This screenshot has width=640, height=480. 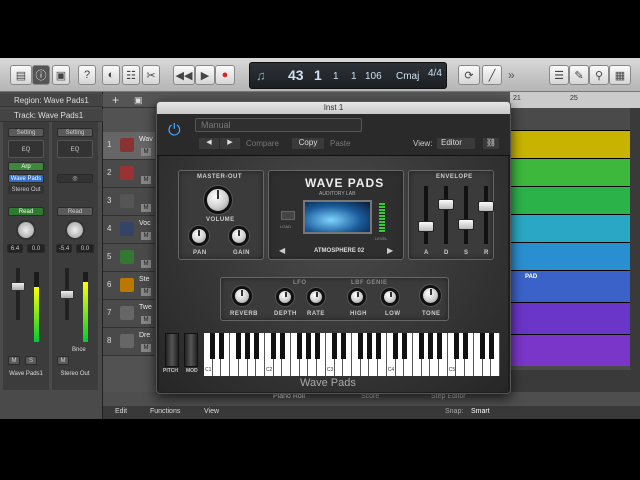 I want to click on decay-slider, so click(x=446, y=204).